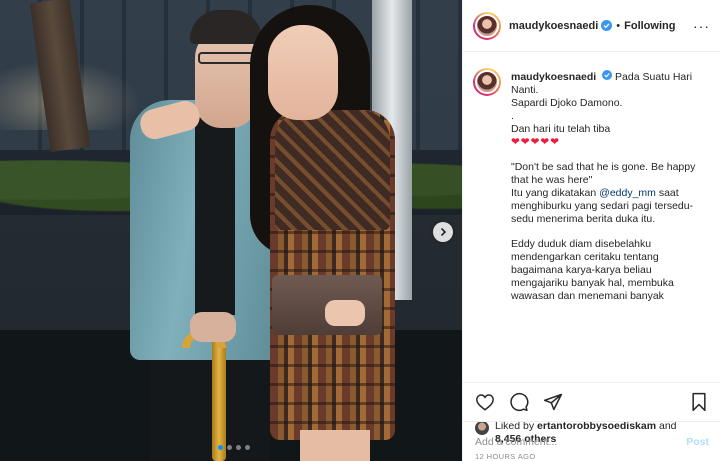  I want to click on woman-figure-face, so click(303, 72).